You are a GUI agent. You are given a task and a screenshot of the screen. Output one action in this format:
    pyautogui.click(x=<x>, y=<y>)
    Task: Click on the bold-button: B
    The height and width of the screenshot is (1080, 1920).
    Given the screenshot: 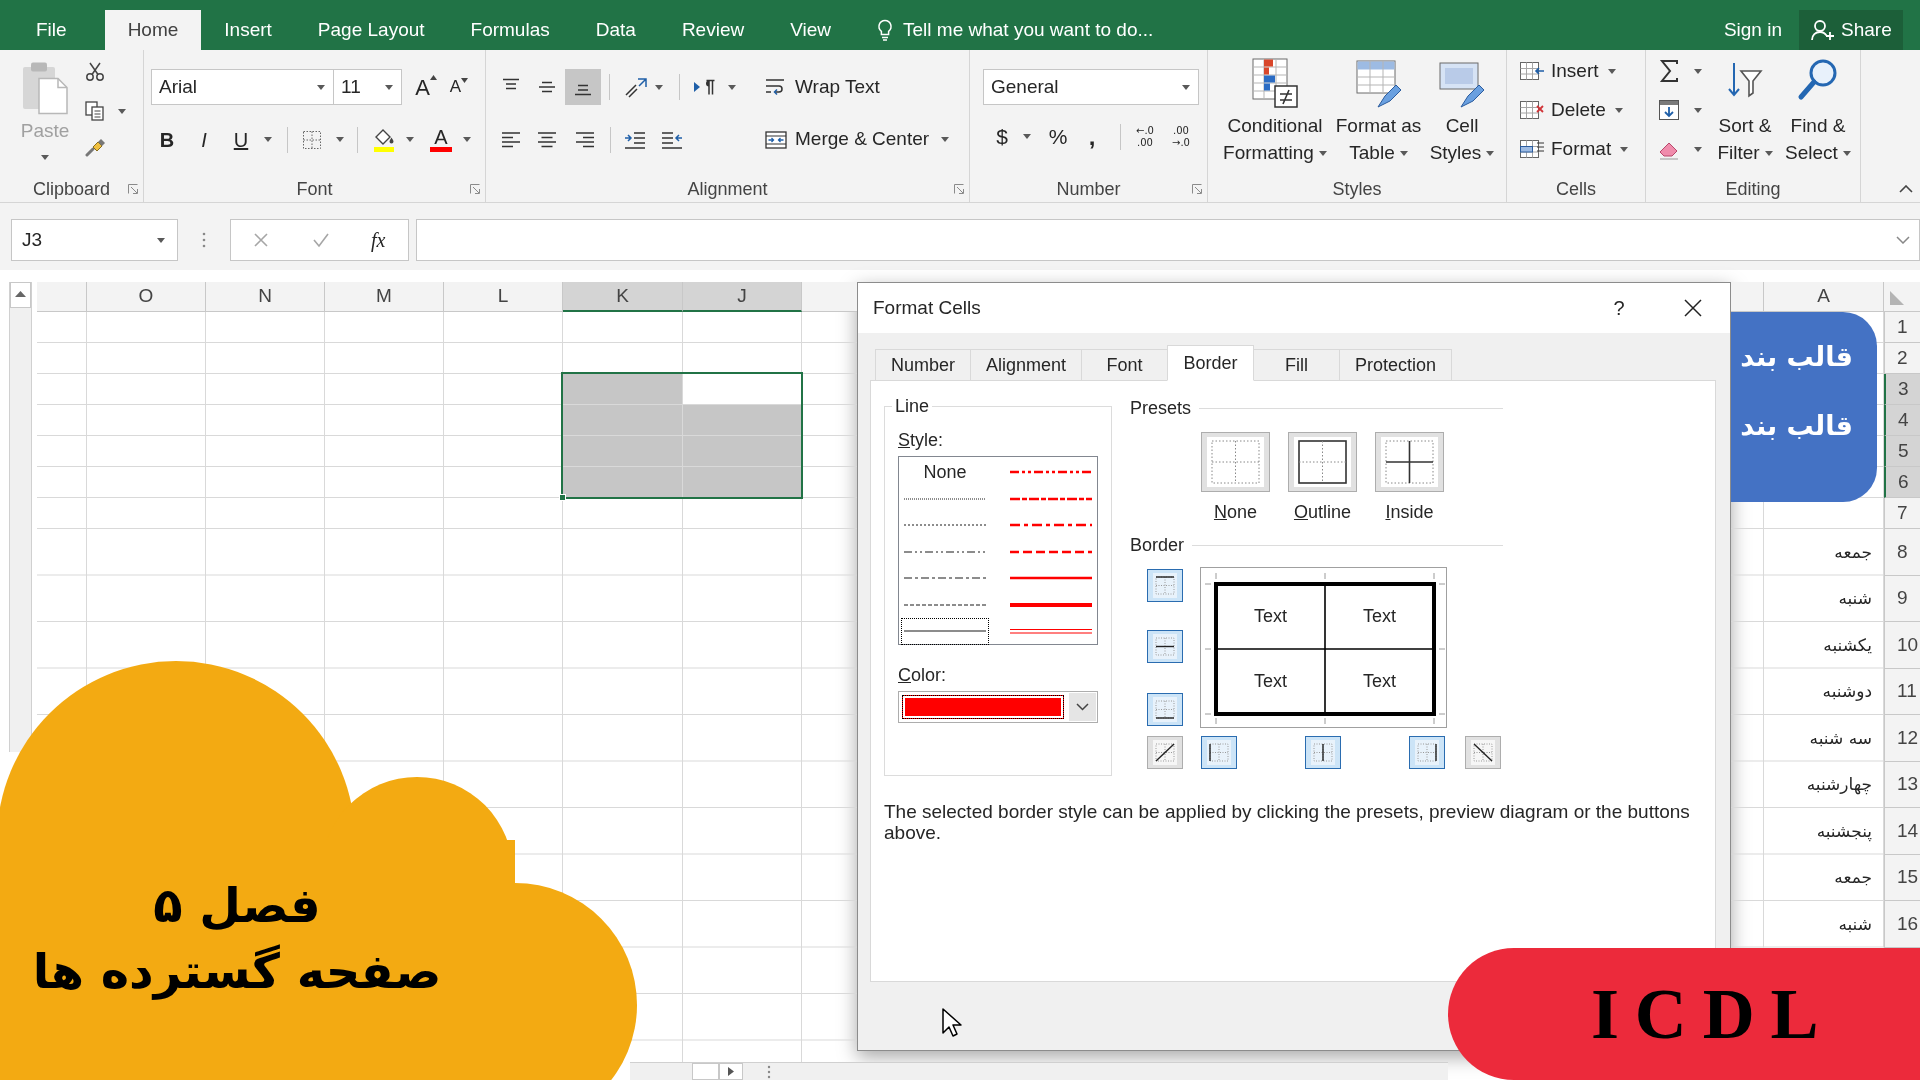 What is the action you would take?
    pyautogui.click(x=167, y=139)
    